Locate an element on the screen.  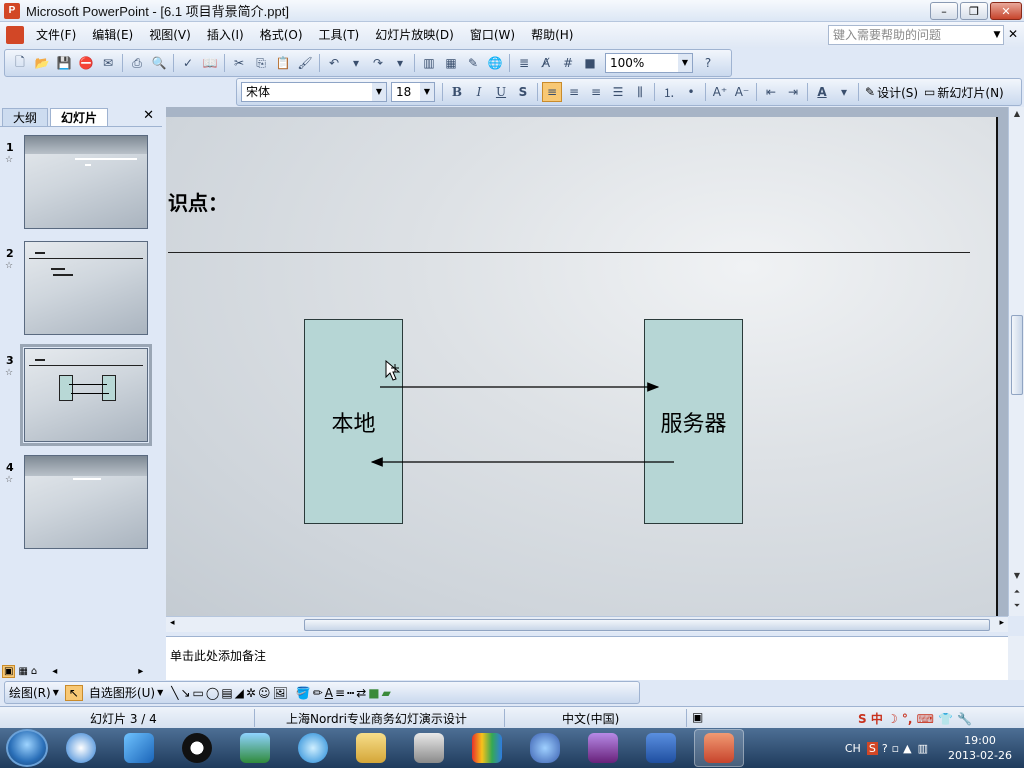
zoom-select: 100% ▼ is located at coordinates (649, 63).